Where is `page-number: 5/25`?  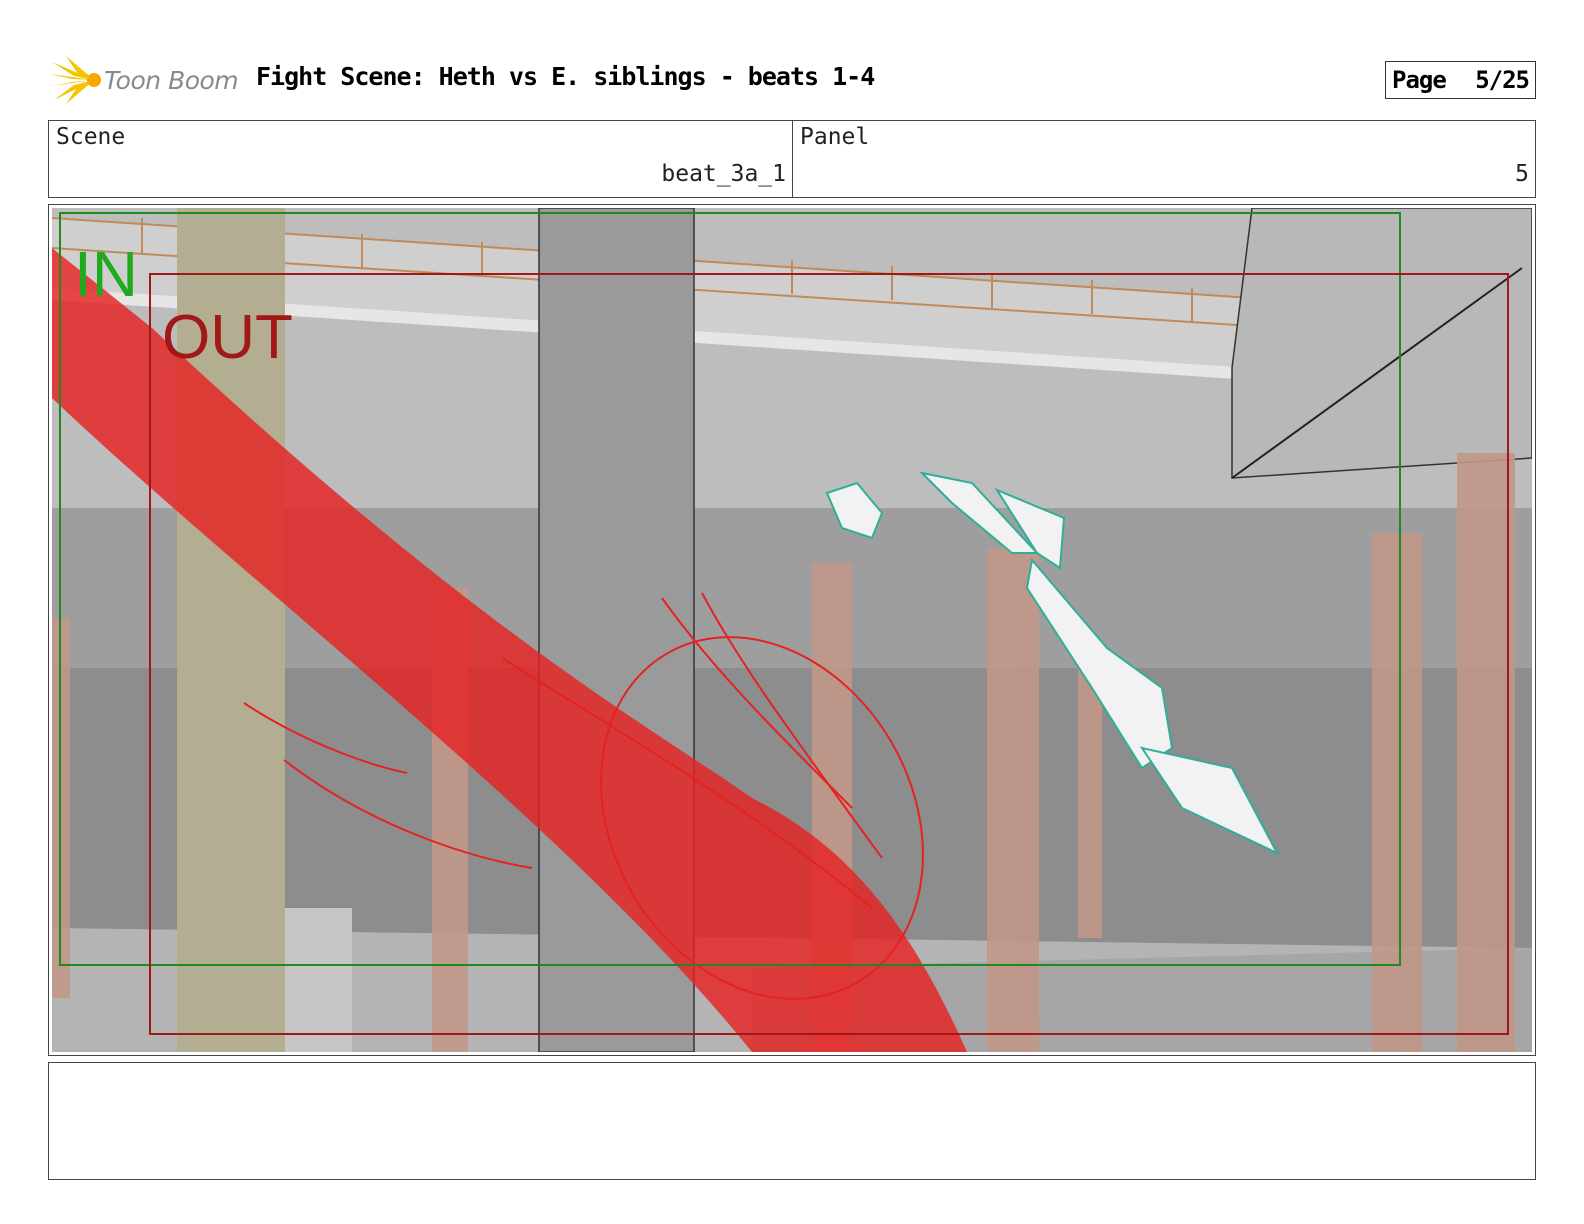
page-number: 5/25 is located at coordinates (1502, 80).